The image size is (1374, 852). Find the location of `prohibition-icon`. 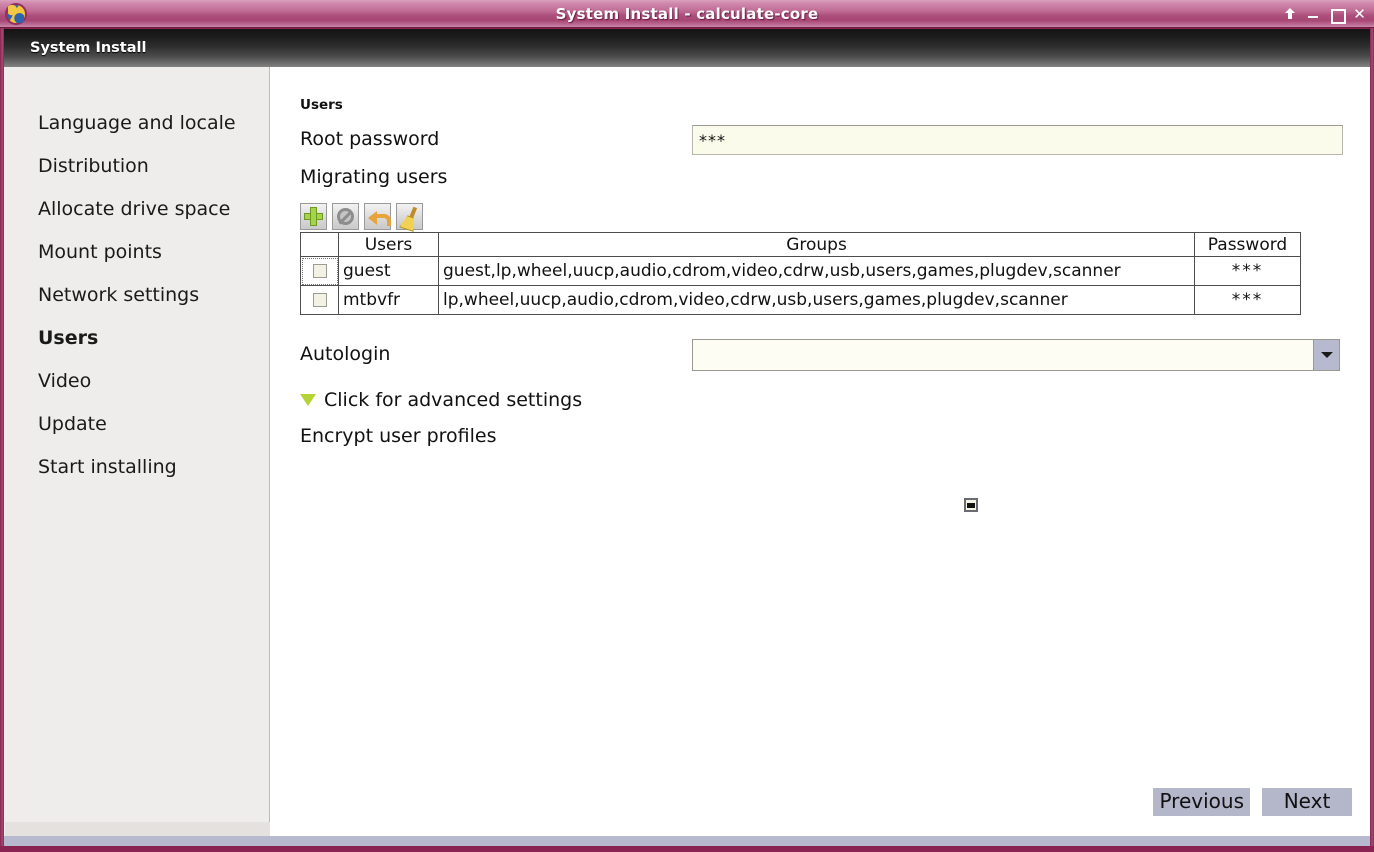

prohibition-icon is located at coordinates (345, 216).